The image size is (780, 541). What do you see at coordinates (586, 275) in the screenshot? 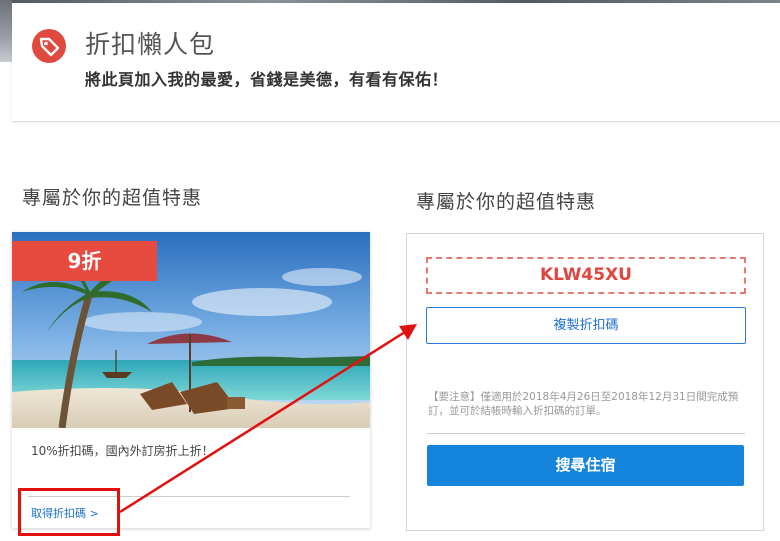
I see `coupon-code: KLW45XU` at bounding box center [586, 275].